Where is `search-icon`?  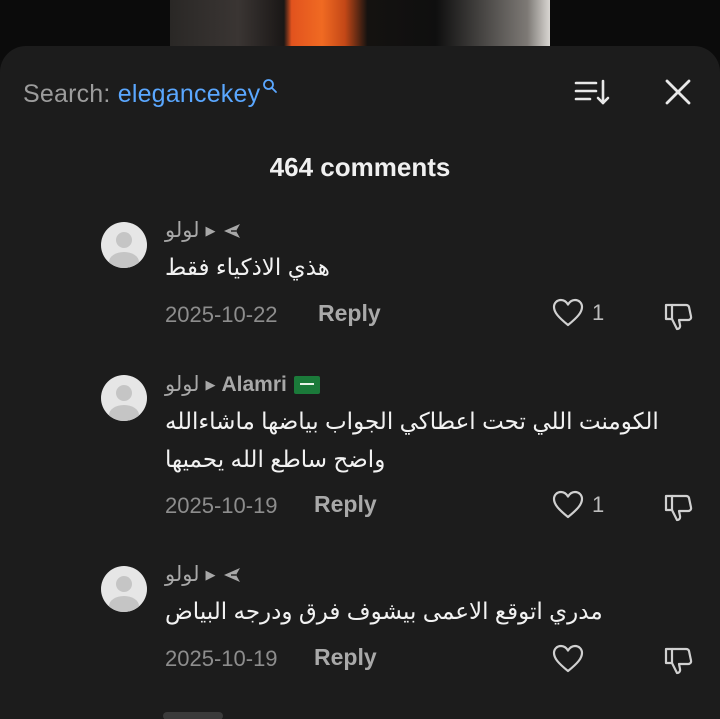 search-icon is located at coordinates (270, 86).